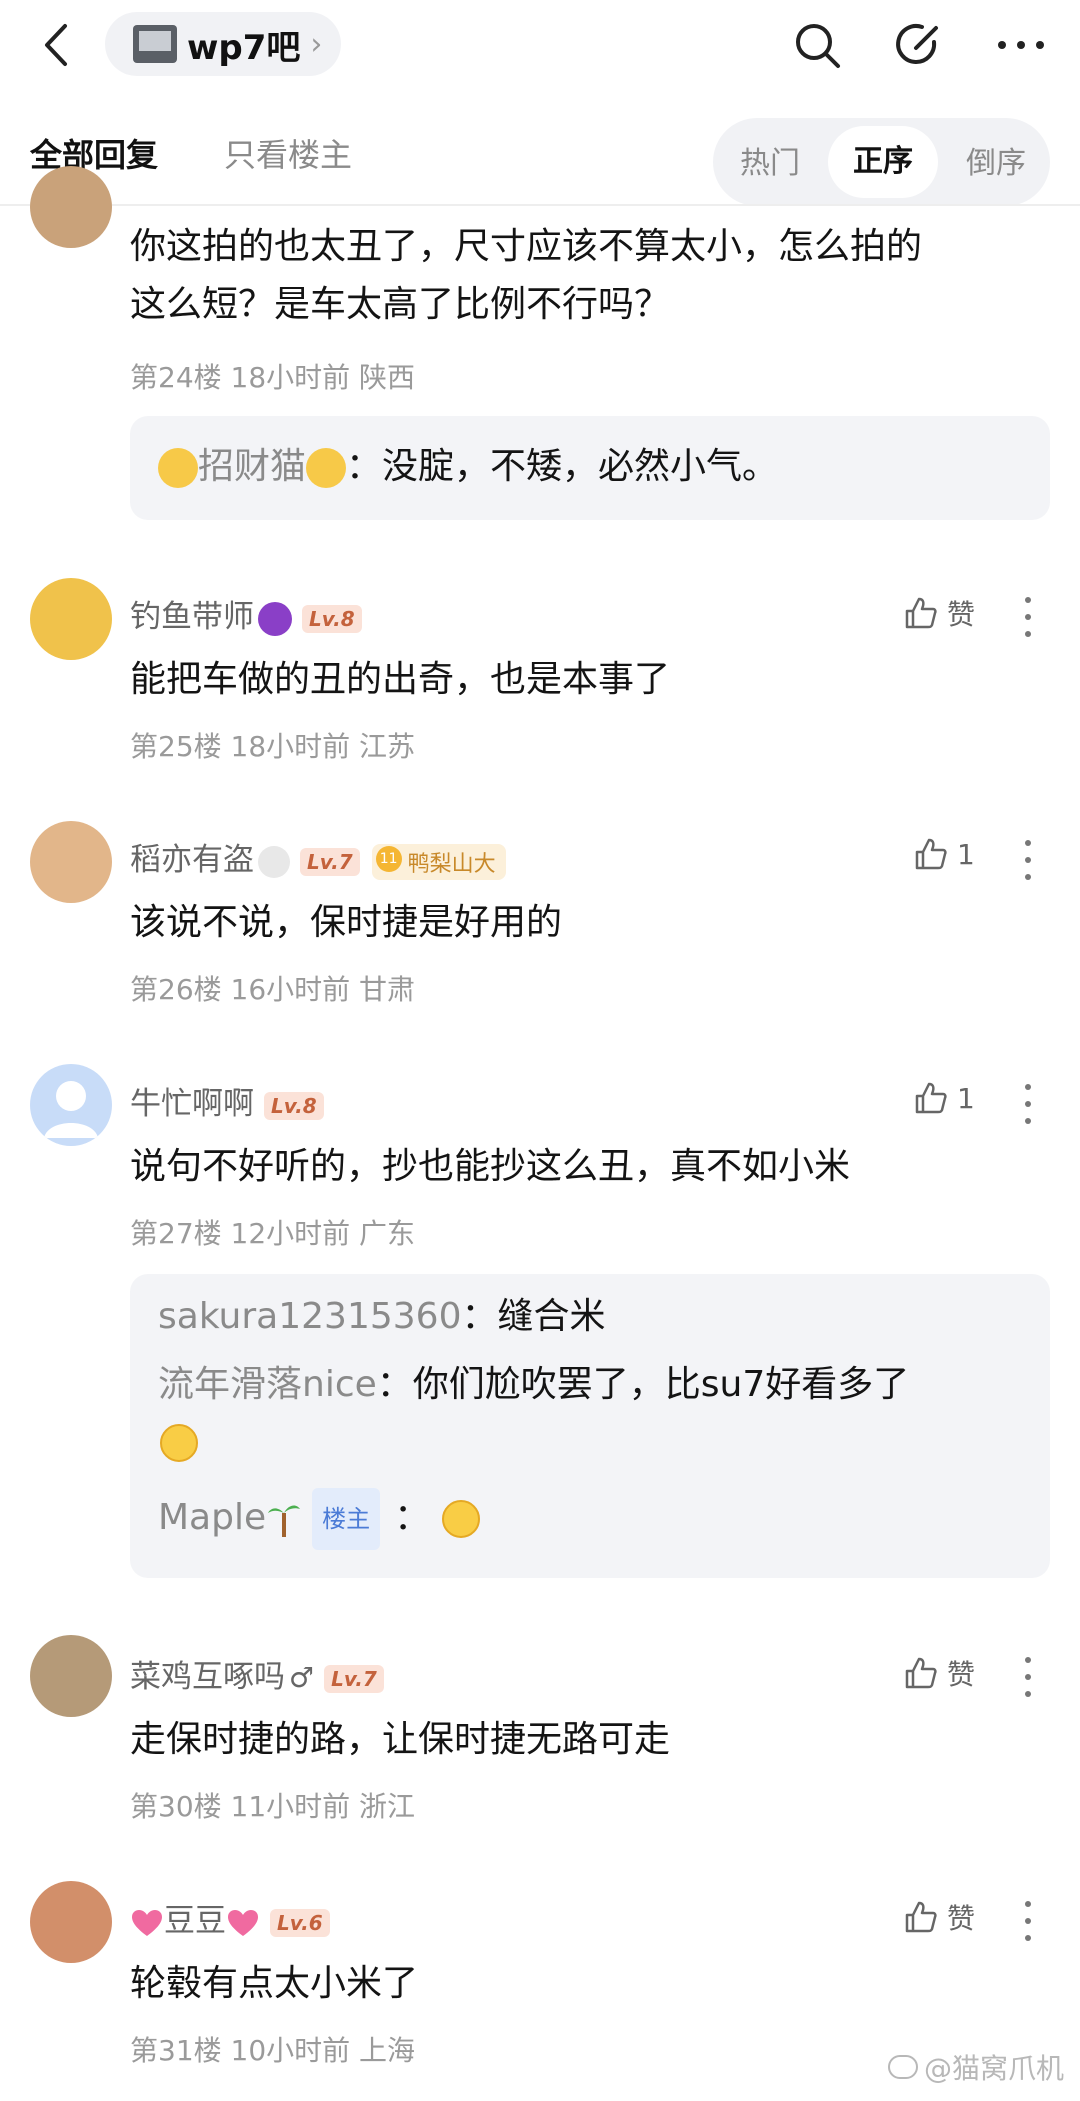 Image resolution: width=1080 pixels, height=2101 pixels. I want to click on comment-text: 说句不好听的，抄也能抄这么丑，真不如小米, so click(490, 1166).